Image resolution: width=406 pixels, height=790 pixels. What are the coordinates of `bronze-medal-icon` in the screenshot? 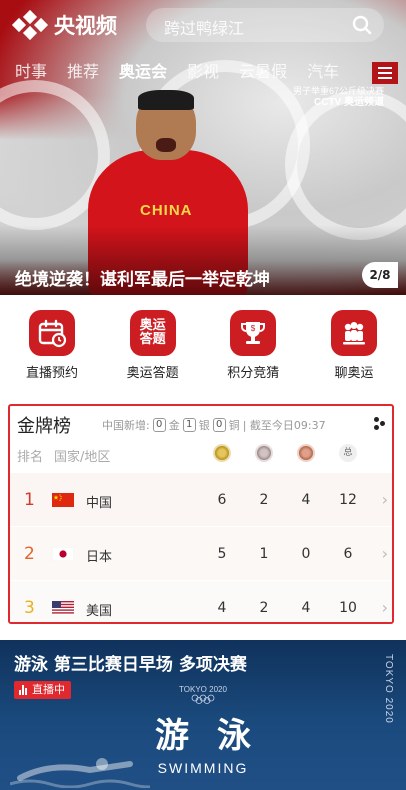 It's located at (306, 453).